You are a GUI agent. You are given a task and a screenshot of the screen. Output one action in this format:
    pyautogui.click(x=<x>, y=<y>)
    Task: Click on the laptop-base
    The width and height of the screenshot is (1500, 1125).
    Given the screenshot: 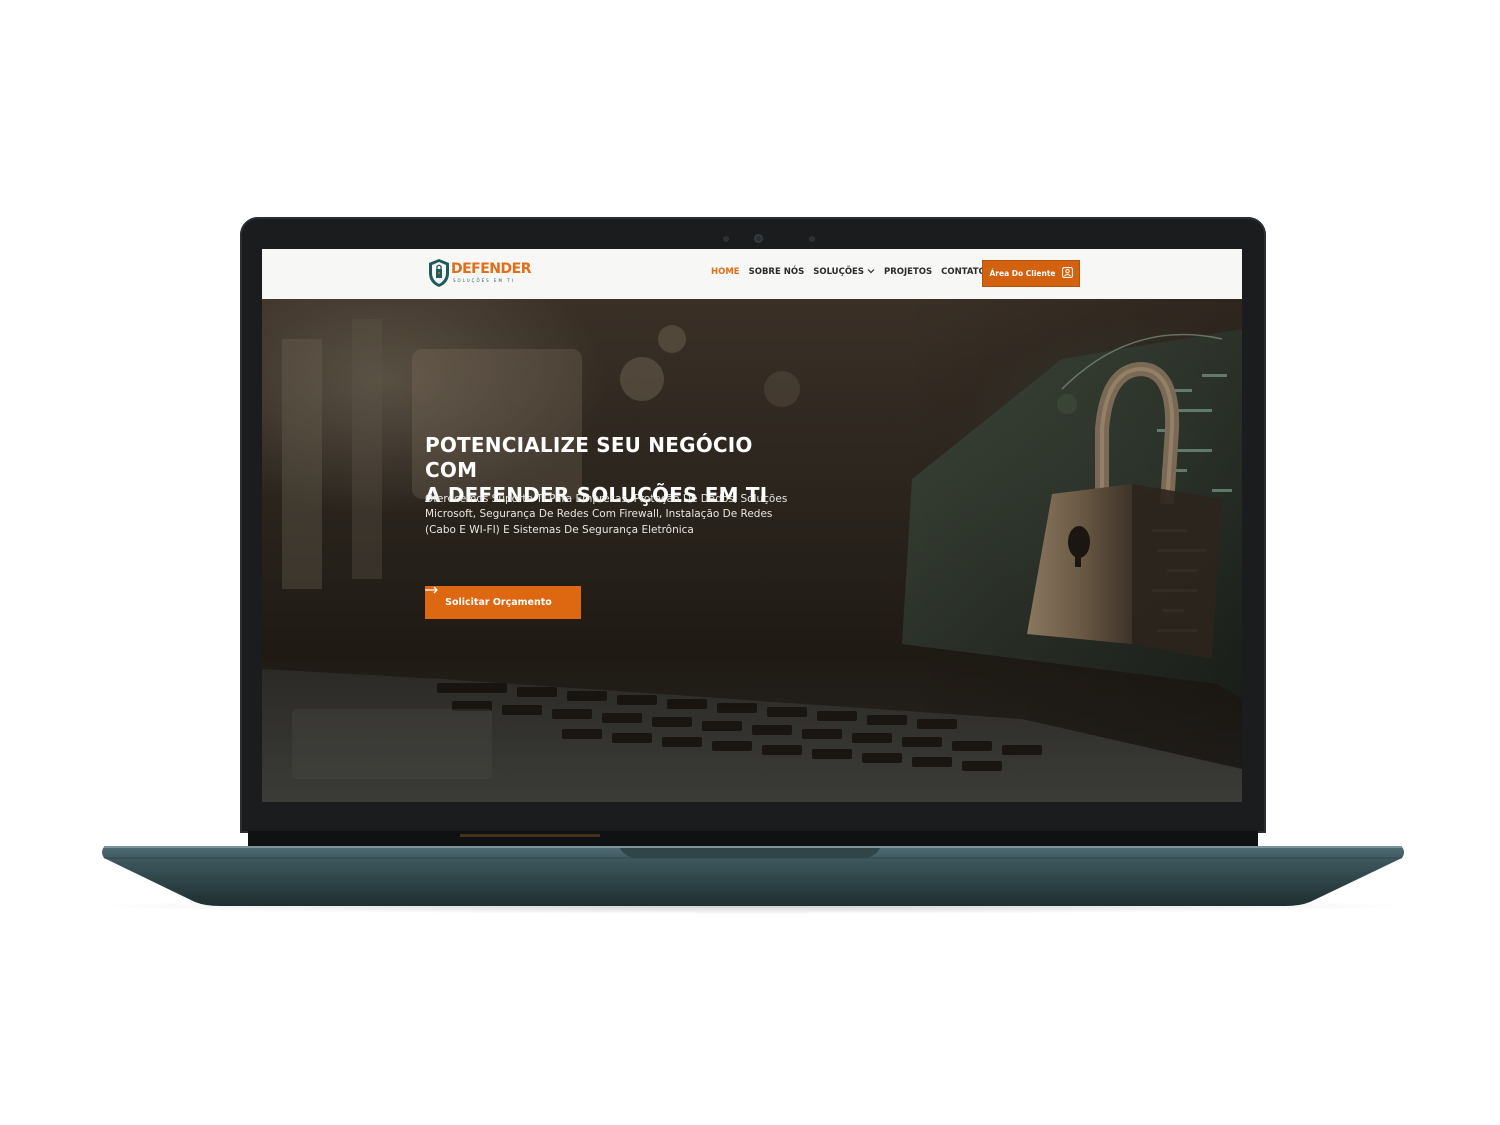 What is the action you would take?
    pyautogui.click(x=752, y=880)
    